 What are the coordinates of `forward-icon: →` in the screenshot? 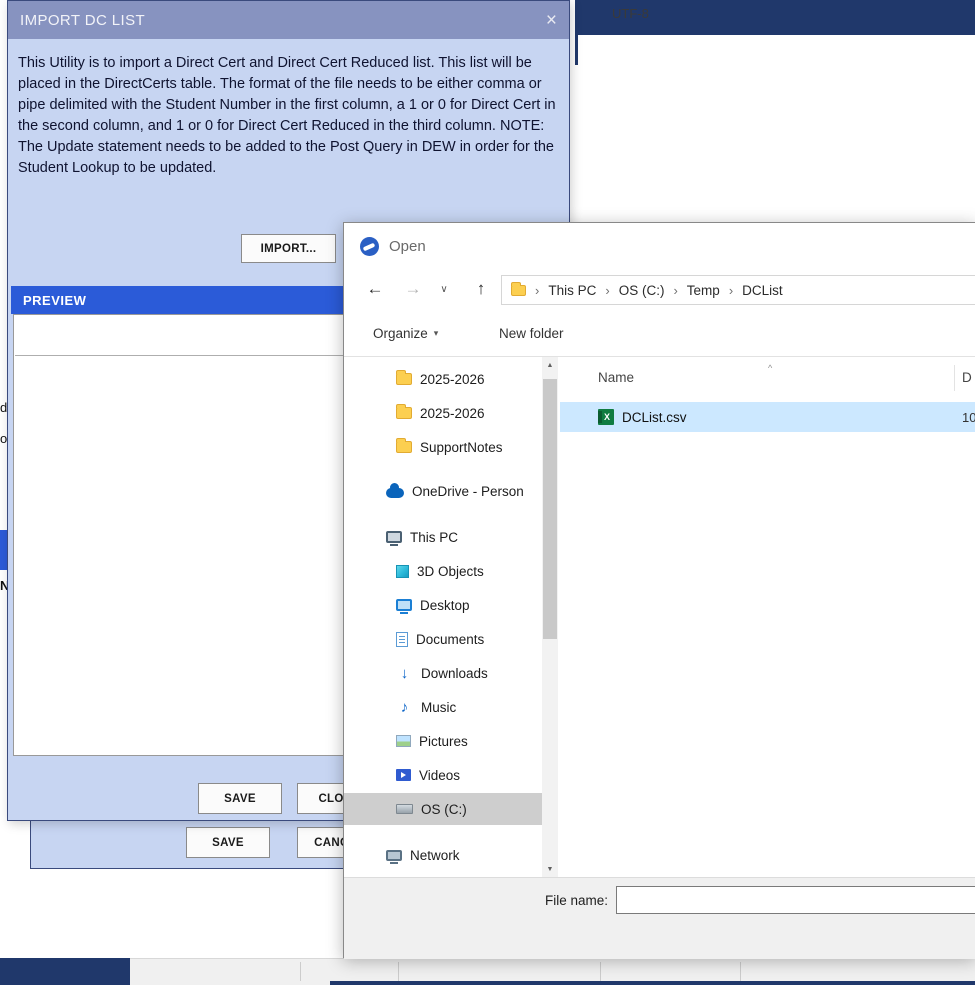 It's located at (413, 289).